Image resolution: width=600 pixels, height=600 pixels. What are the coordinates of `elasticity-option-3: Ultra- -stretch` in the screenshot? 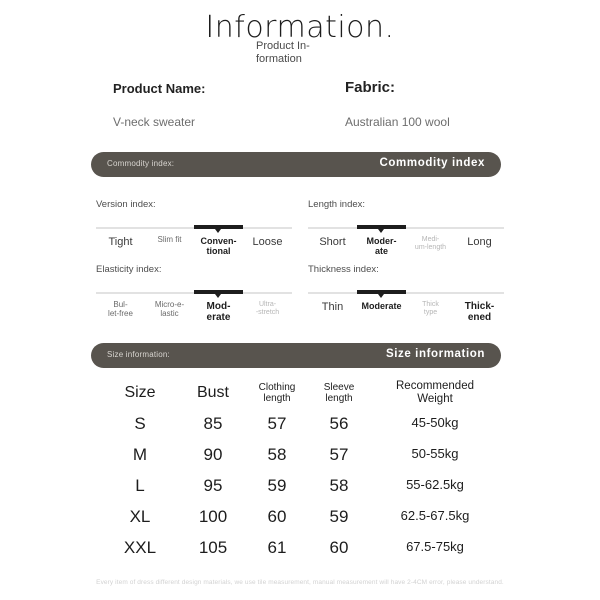 It's located at (267, 312).